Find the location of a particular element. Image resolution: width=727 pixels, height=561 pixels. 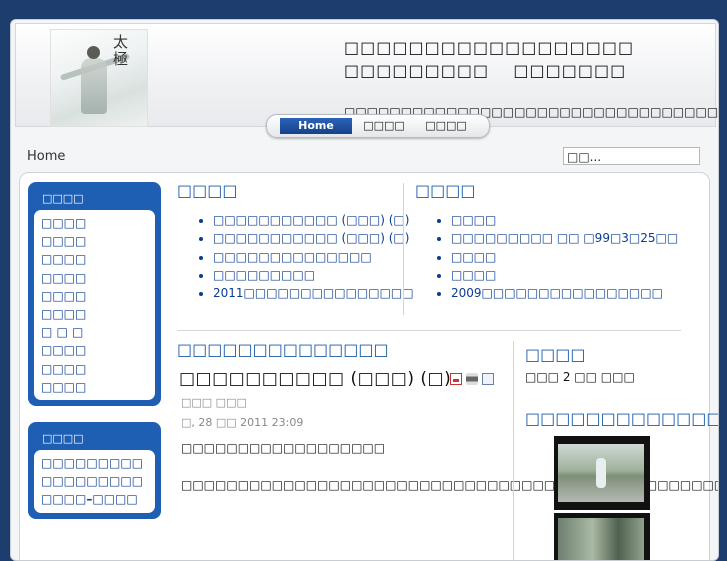

article-tools is located at coordinates (474, 378).